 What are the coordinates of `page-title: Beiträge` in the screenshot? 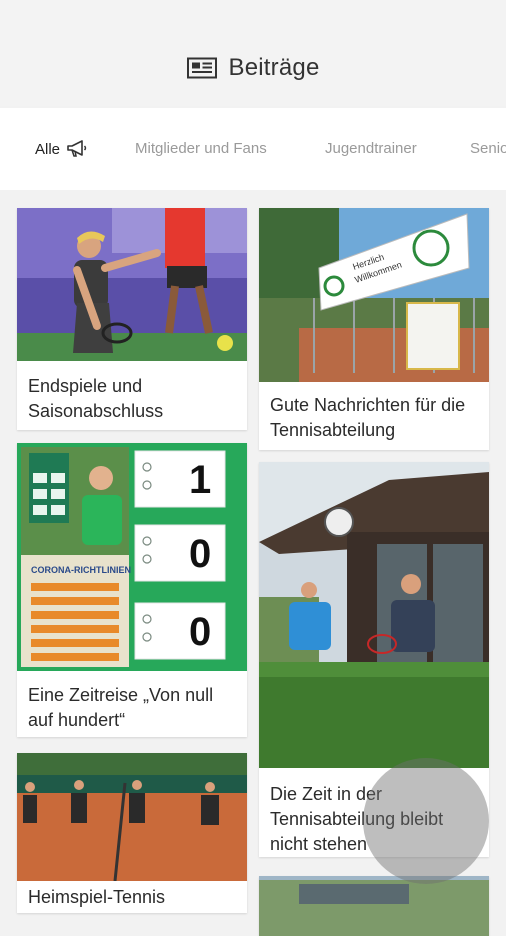 It's located at (274, 67).